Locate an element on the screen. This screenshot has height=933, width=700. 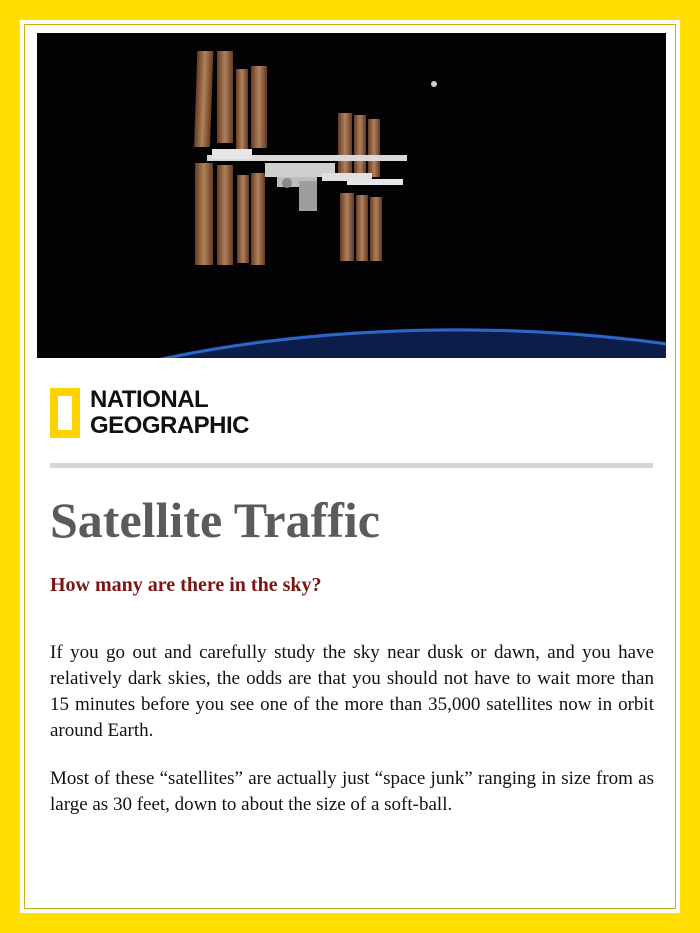
national-geographic-logo: NATIONAL GEOGRAPHIC is located at coordinates (150, 413).